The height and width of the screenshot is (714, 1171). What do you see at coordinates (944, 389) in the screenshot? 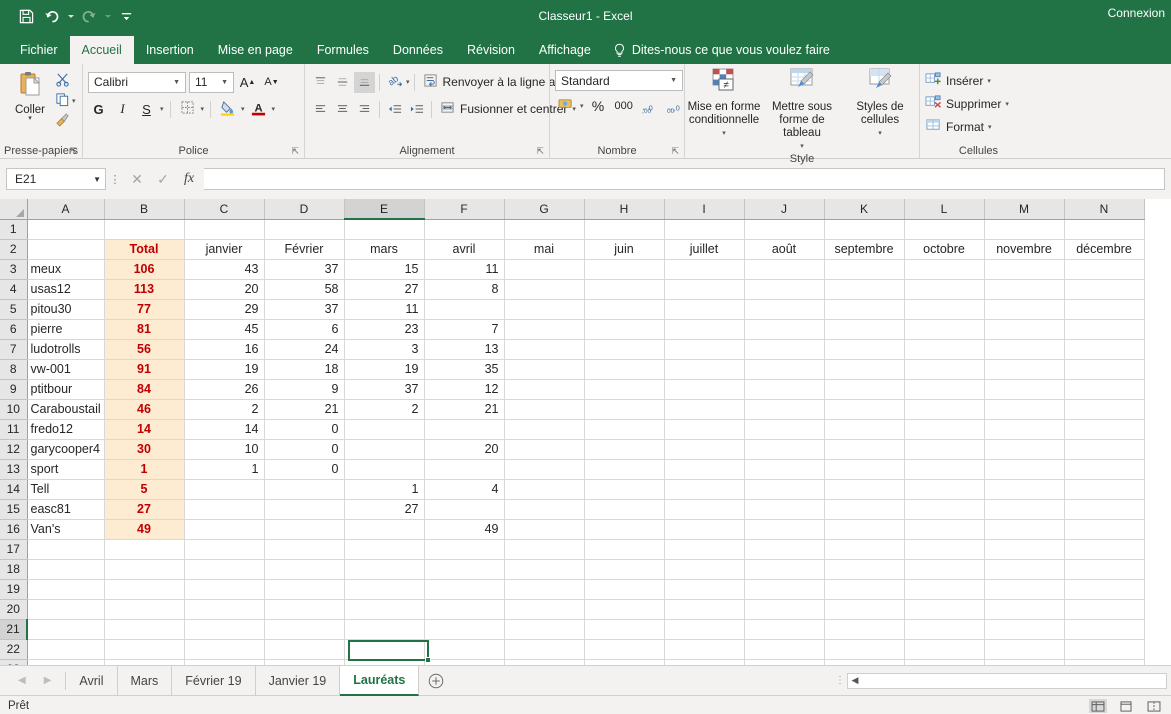
I see `cell-L9` at bounding box center [944, 389].